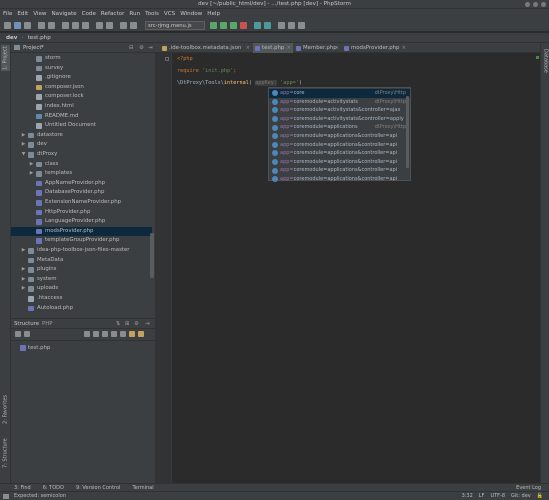 The height and width of the screenshot is (500, 549). Describe the element at coordinates (81, 165) in the screenshot. I see `tree-folder: ▶ class` at that location.